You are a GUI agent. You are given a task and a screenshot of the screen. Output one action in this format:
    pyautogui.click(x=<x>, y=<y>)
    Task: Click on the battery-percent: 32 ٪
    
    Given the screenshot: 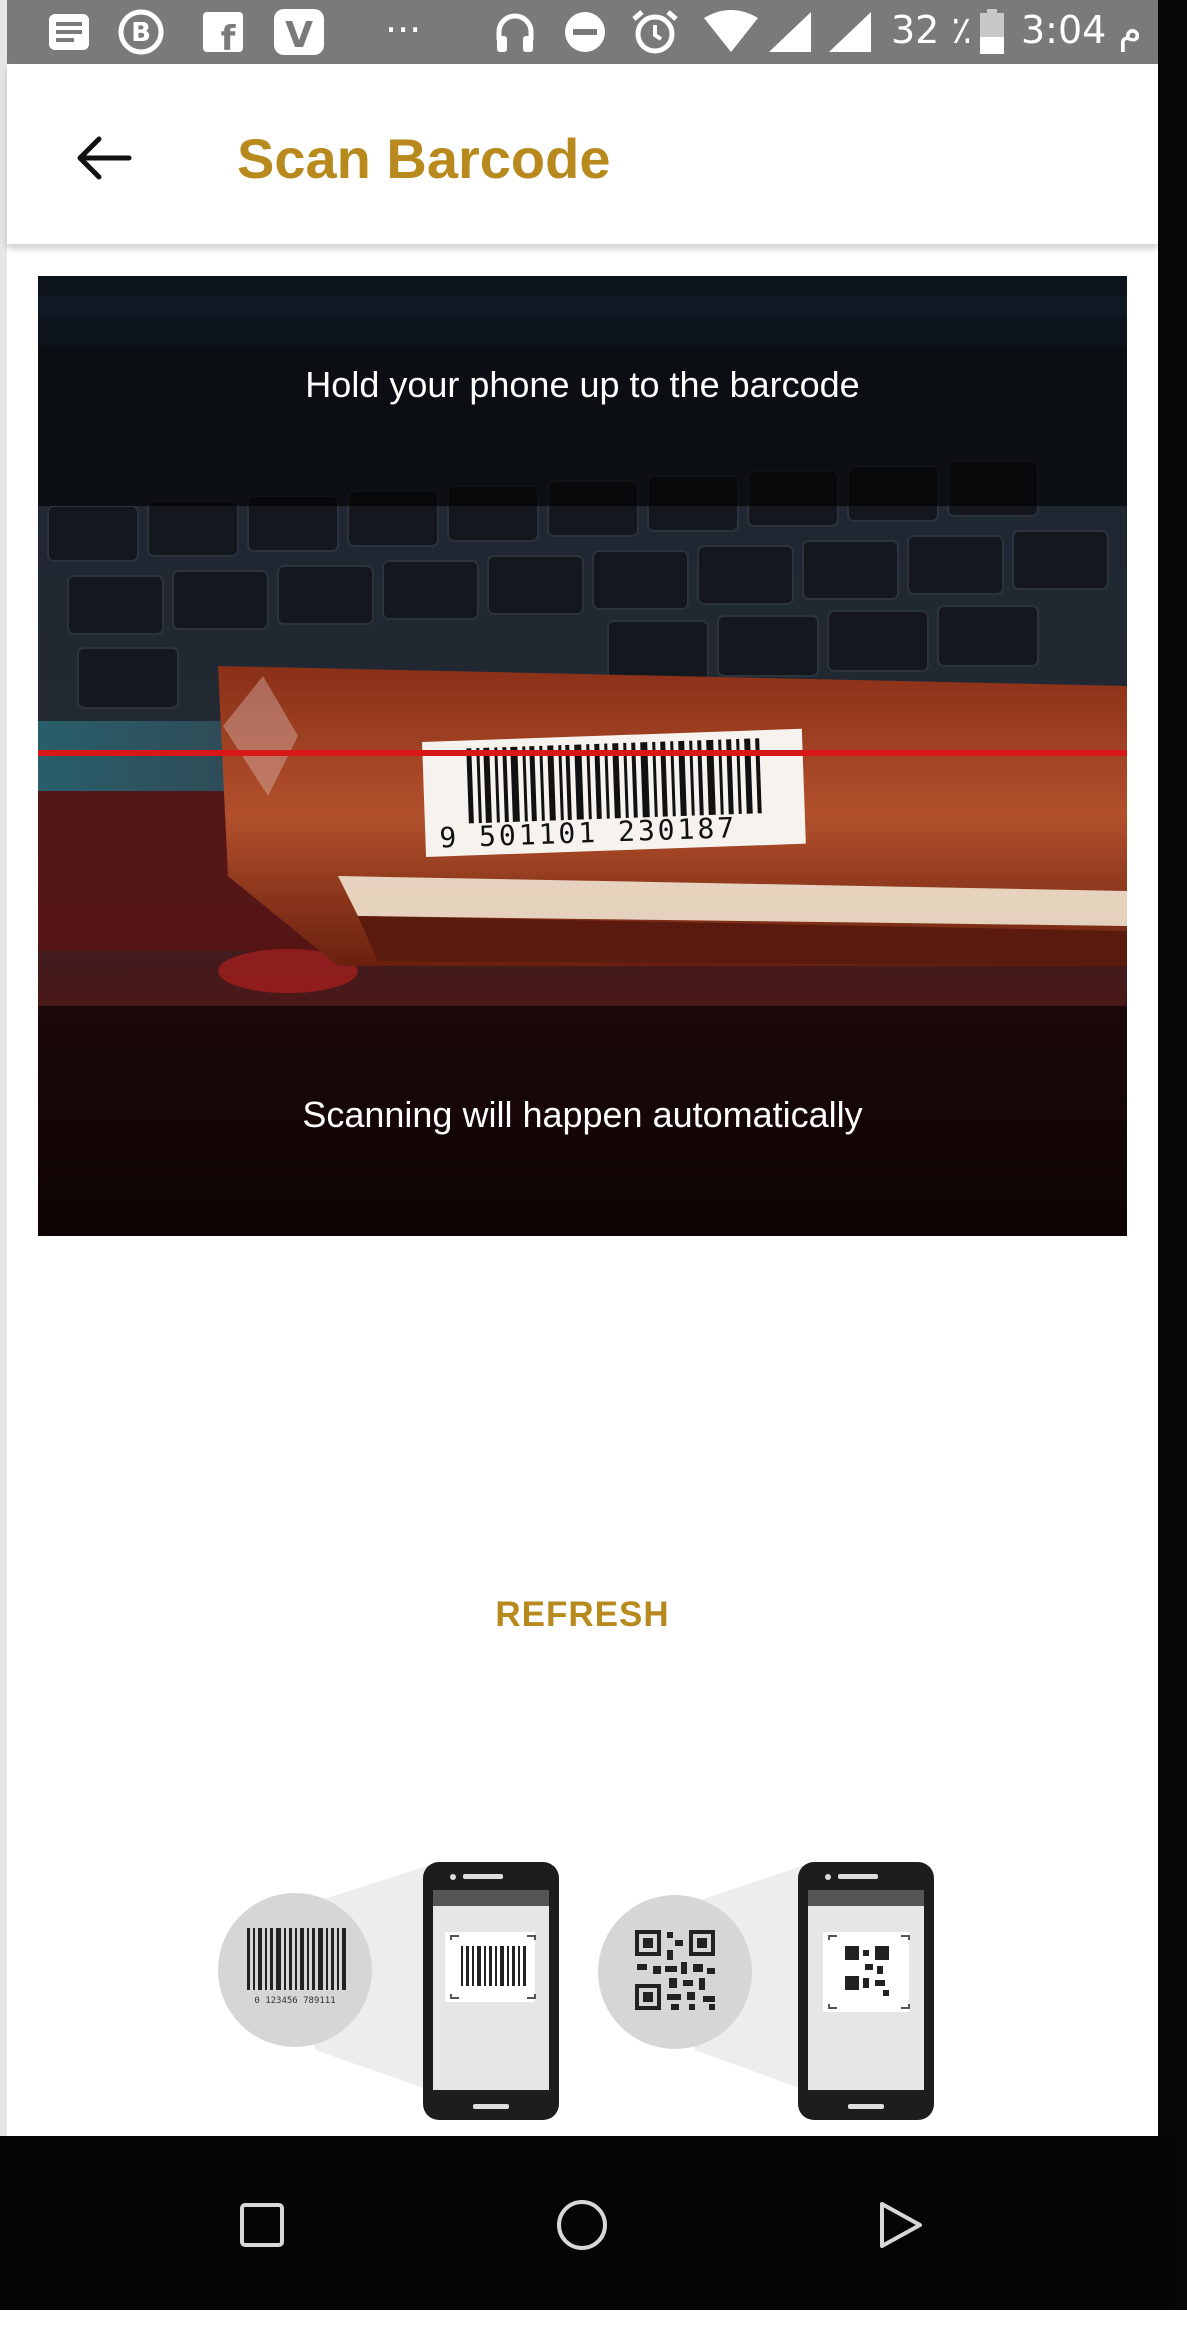 What is the action you would take?
    pyautogui.click(x=931, y=30)
    